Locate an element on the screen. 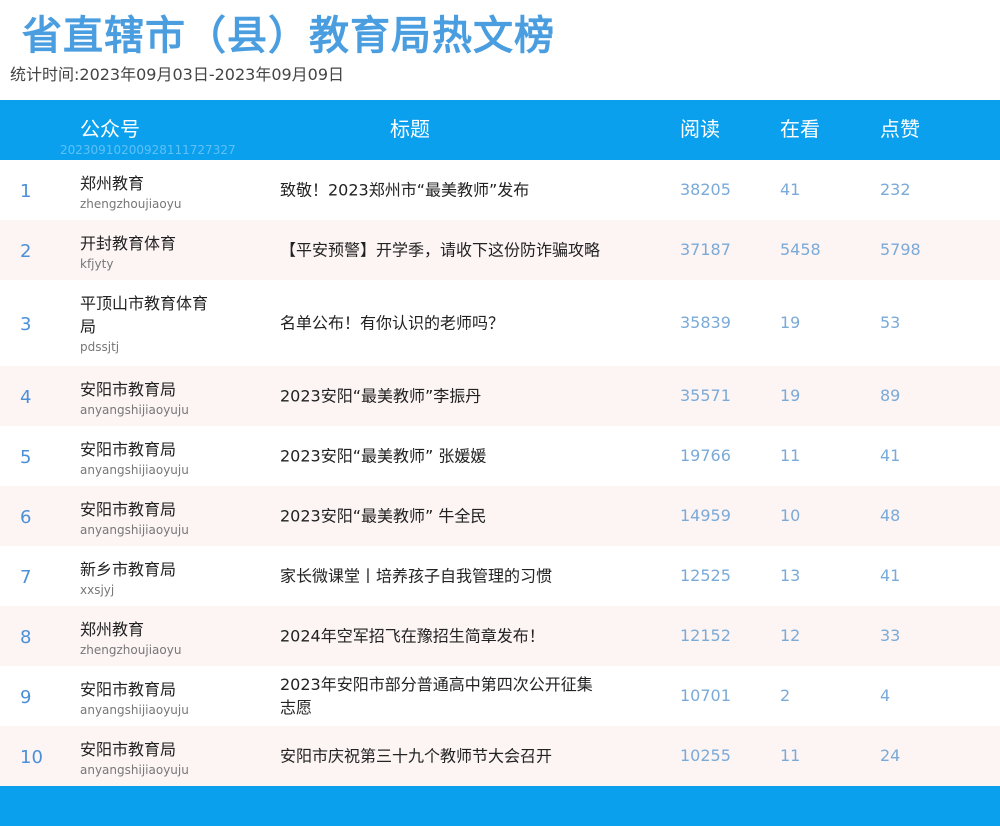 The height and width of the screenshot is (826, 1000). article-title: 致敬！2023郑州市“最美教师”发布 is located at coordinates (440, 190).